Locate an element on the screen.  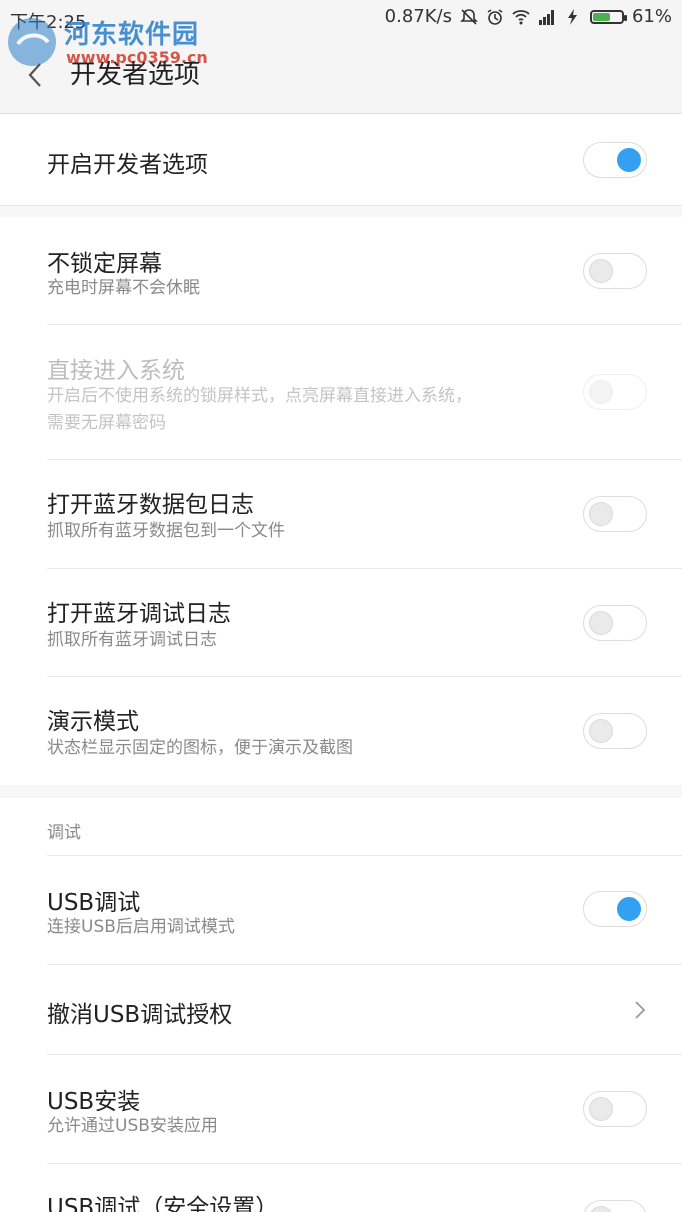
stay-awake-label: 不锁定屏幕 is located at coordinates (104, 264).